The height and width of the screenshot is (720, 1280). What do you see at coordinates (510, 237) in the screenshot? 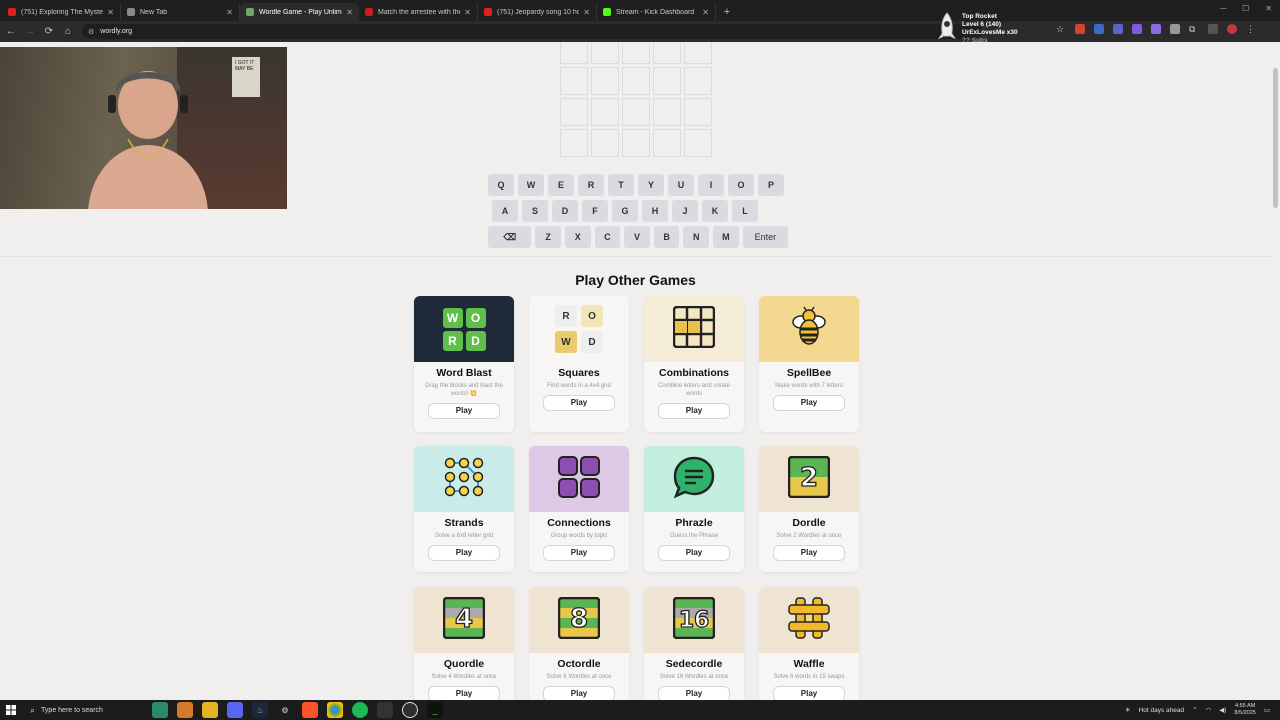
I see `backspace-key: ⌫` at bounding box center [510, 237].